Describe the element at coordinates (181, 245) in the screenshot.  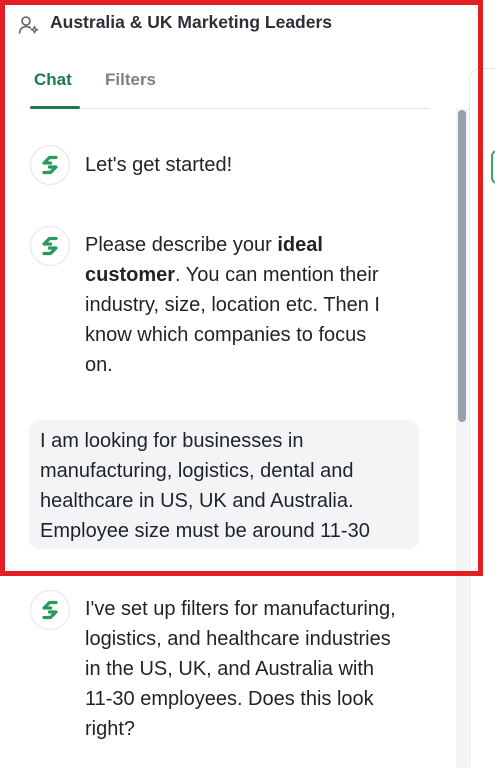
I see `text-span: Please describe your` at that location.